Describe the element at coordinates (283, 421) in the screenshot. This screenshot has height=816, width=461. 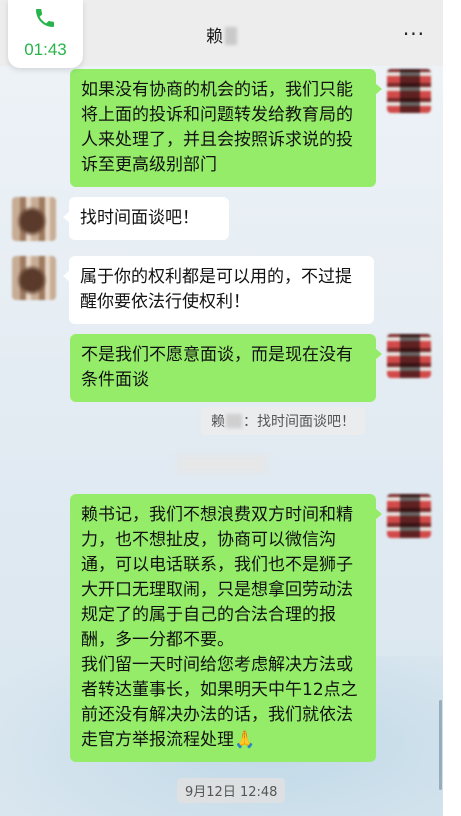
I see `quoted-message: 赖：找时间面谈吧！` at that location.